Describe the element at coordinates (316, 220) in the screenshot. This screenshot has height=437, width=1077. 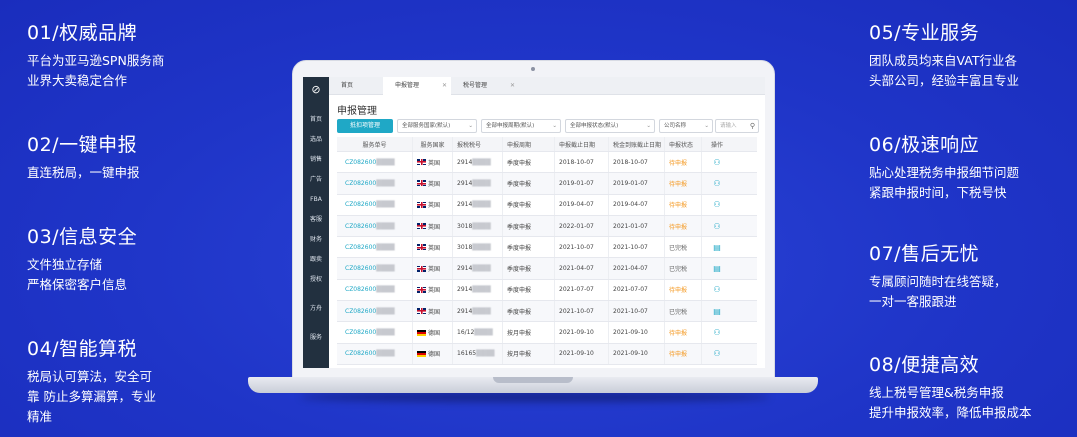
I see `sidebar-item-customer-service: 客服` at that location.